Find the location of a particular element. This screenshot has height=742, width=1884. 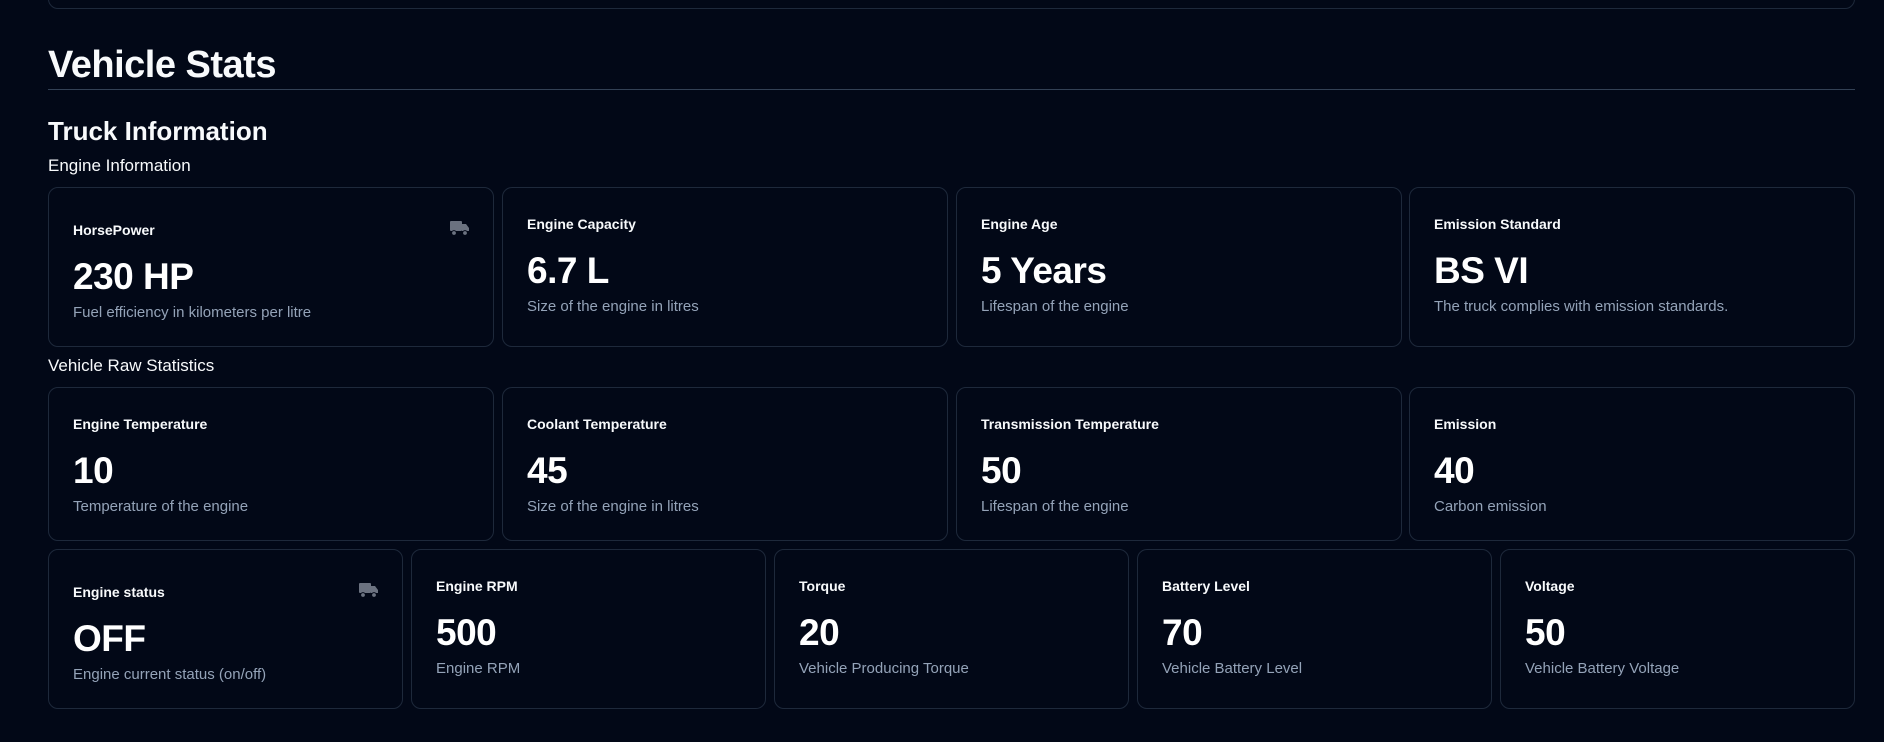

card-label: Engine status is located at coordinates (119, 592).